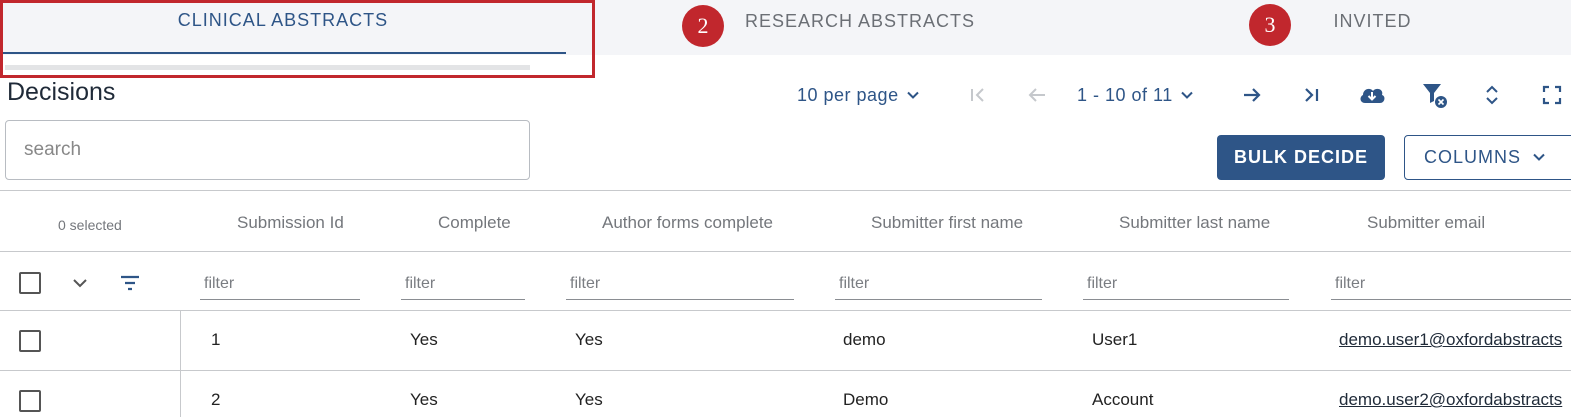 The width and height of the screenshot is (1571, 417). Describe the element at coordinates (680, 284) in the screenshot. I see `filter-author-forms-complete` at that location.